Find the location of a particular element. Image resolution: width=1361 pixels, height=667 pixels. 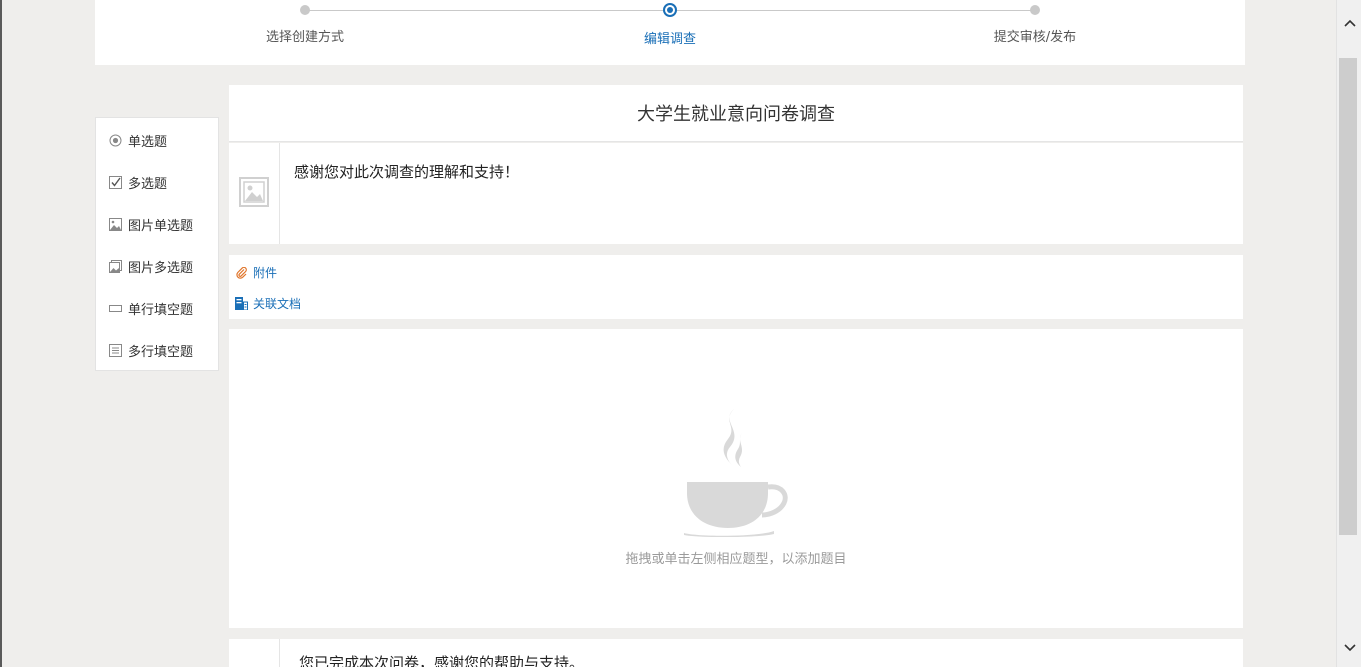

multi-image-icon is located at coordinates (115, 266).